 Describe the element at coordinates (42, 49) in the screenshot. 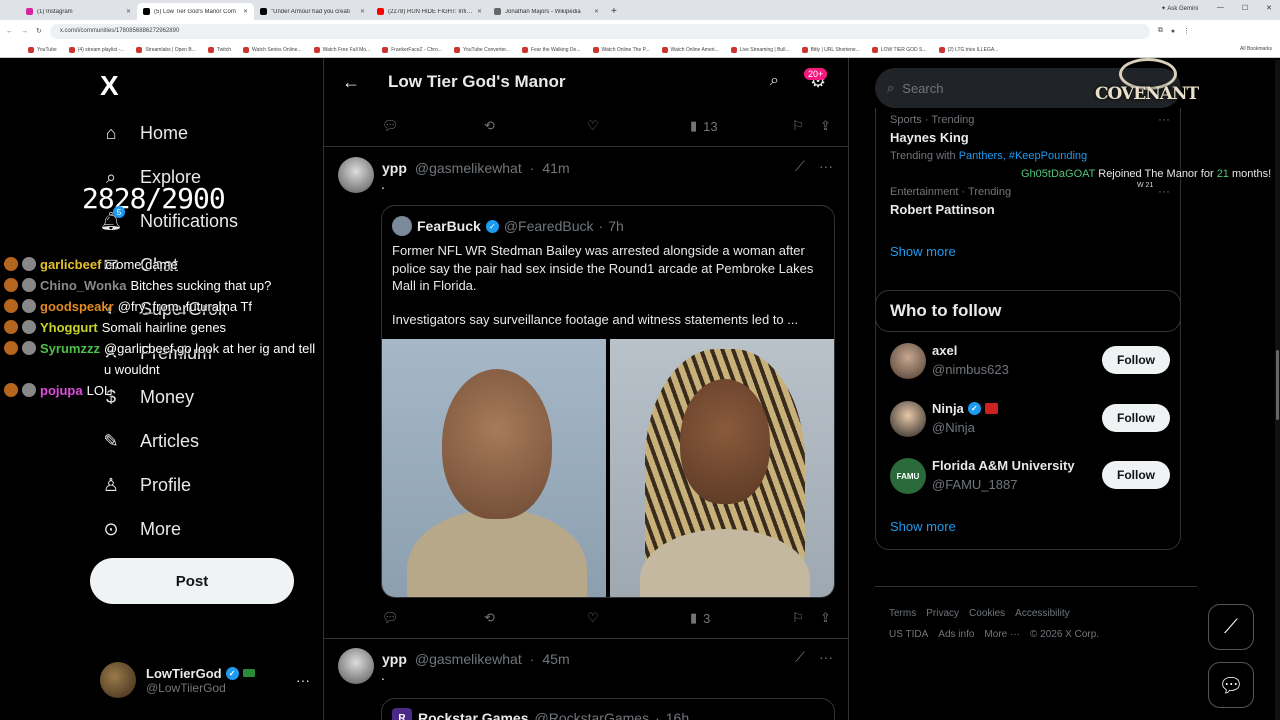

I see `bookmark-item: YouTube` at that location.